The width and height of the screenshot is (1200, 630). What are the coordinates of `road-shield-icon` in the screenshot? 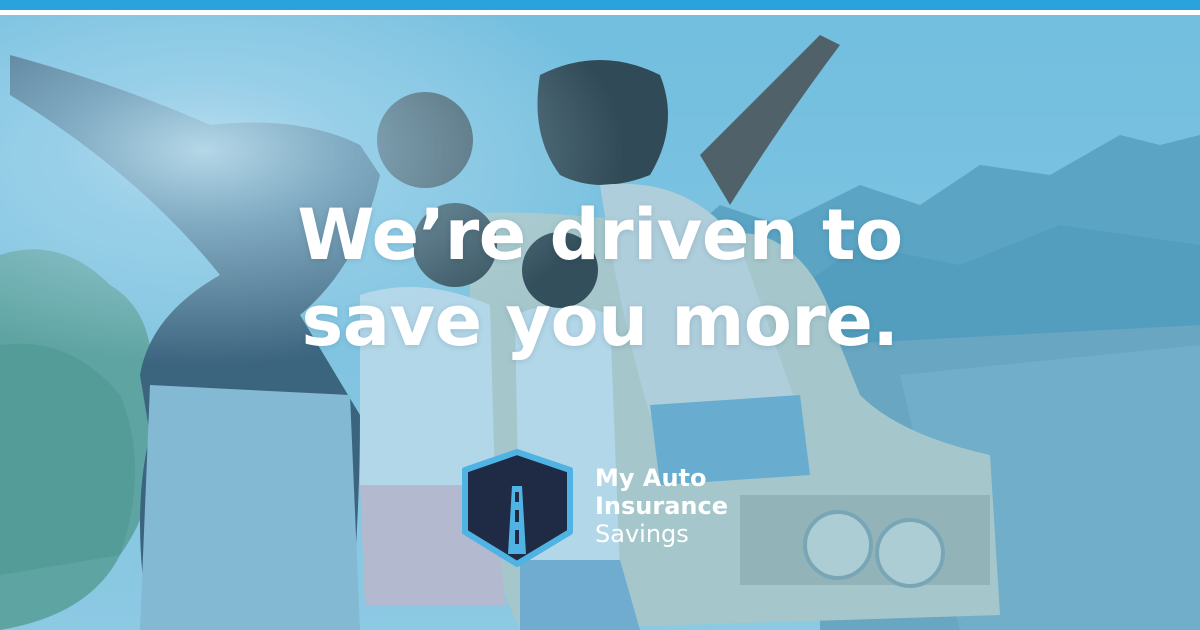 It's located at (517, 508).